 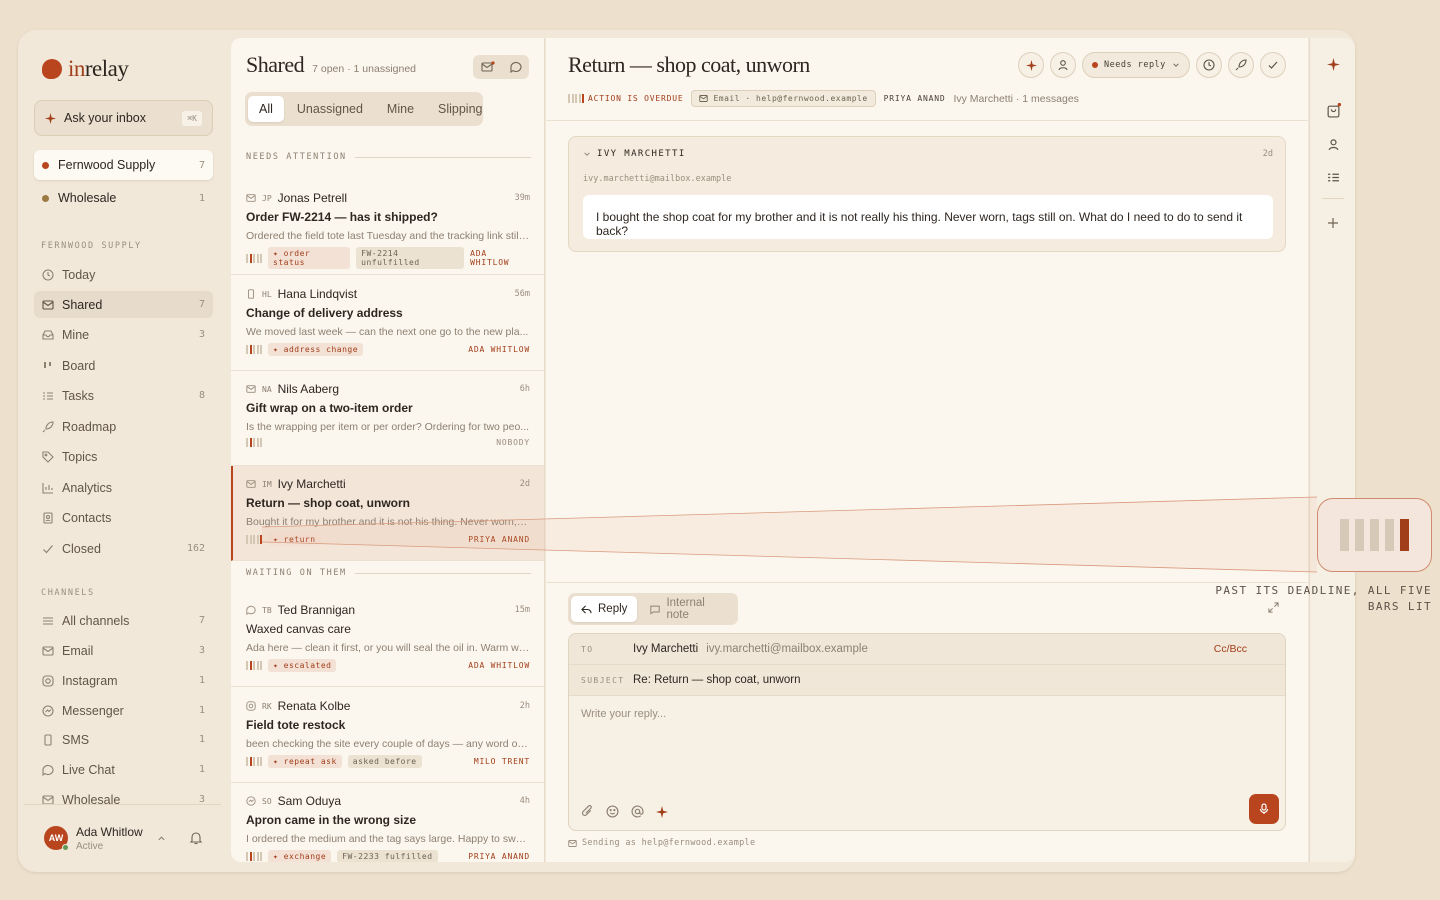 I want to click on sidebar-item-board: Board, so click(x=123, y=365).